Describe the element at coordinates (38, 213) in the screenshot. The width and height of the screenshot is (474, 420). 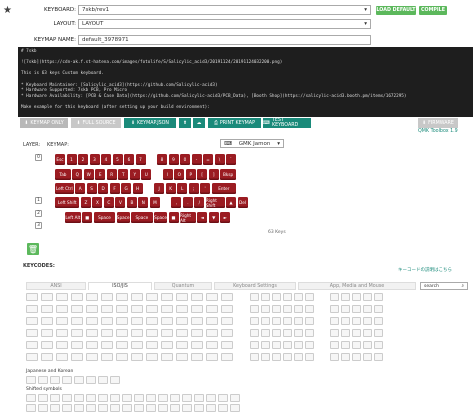
I see `layer-2: 2` at that location.